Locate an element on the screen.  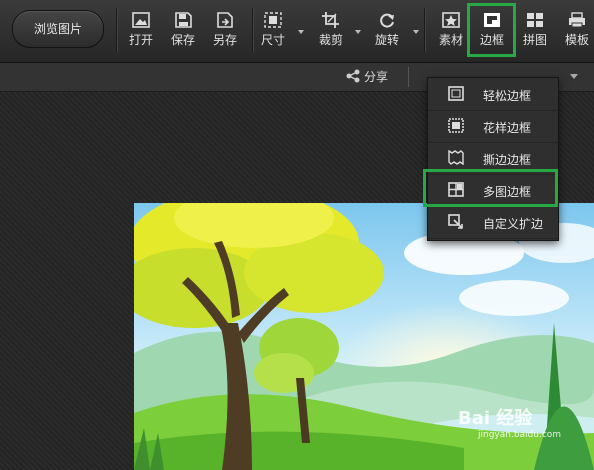
resize-button: 尺寸 is located at coordinates (273, 32).